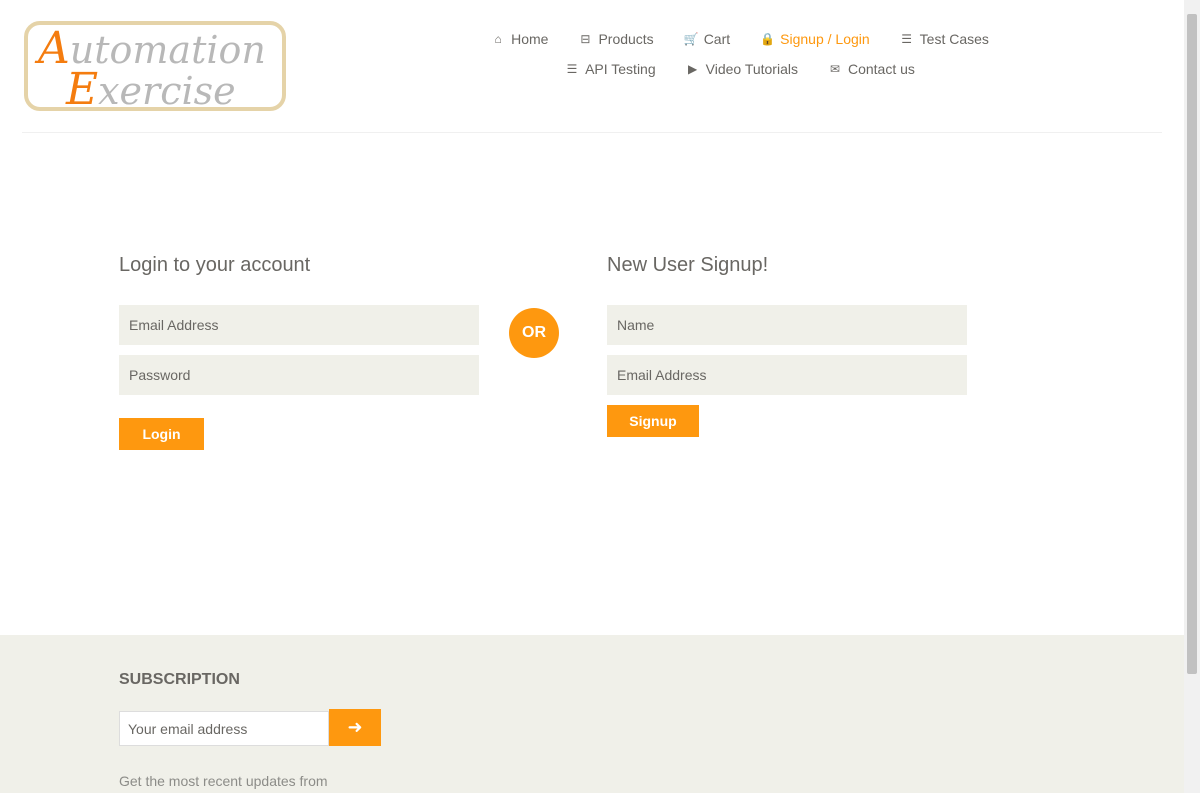 The image size is (1200, 793). Describe the element at coordinates (299, 325) in the screenshot. I see `login-email-input` at that location.